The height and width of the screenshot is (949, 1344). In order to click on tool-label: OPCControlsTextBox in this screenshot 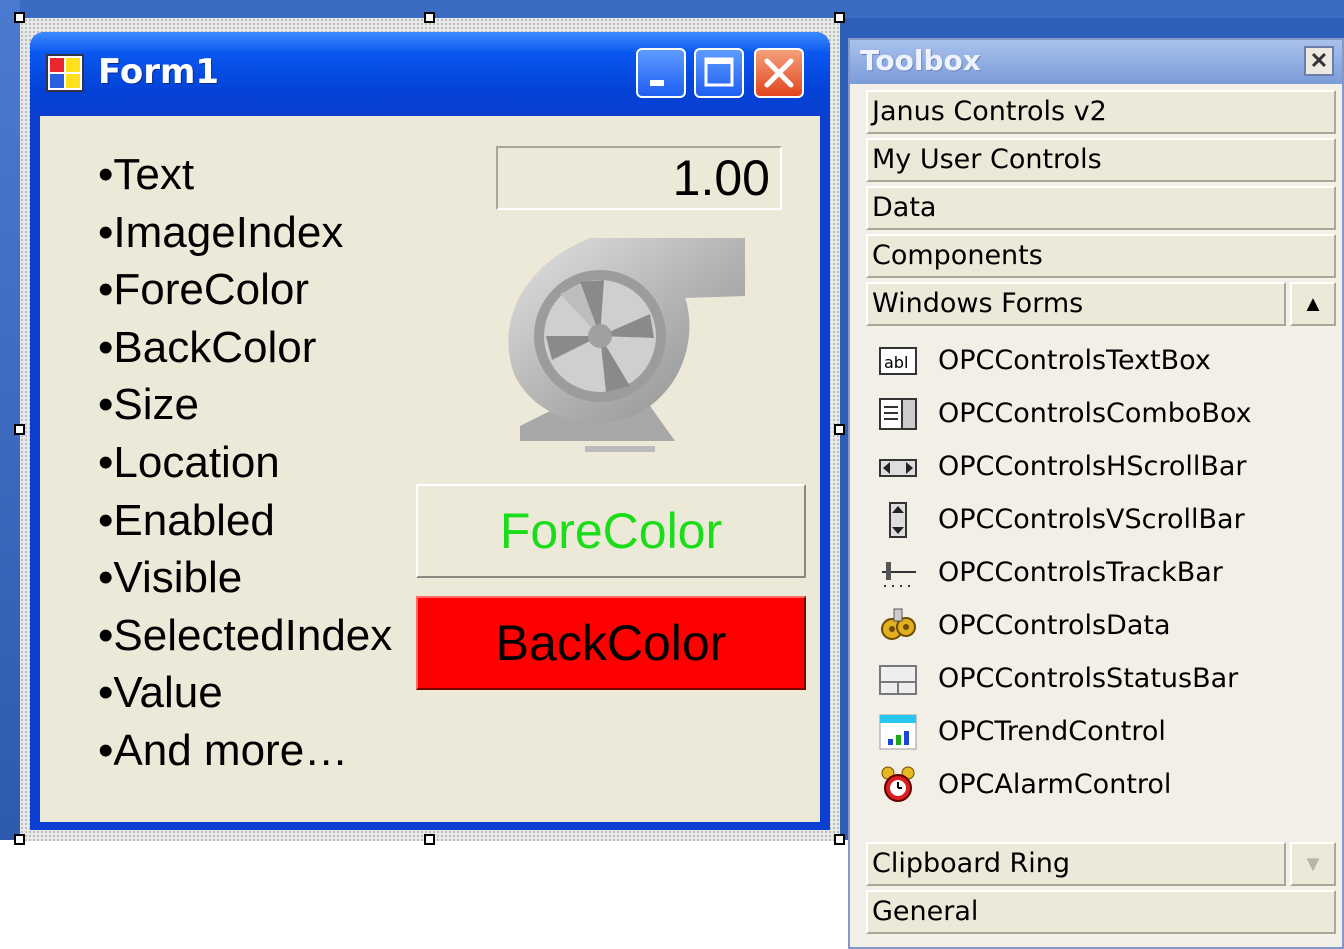, I will do `click(1074, 360)`.